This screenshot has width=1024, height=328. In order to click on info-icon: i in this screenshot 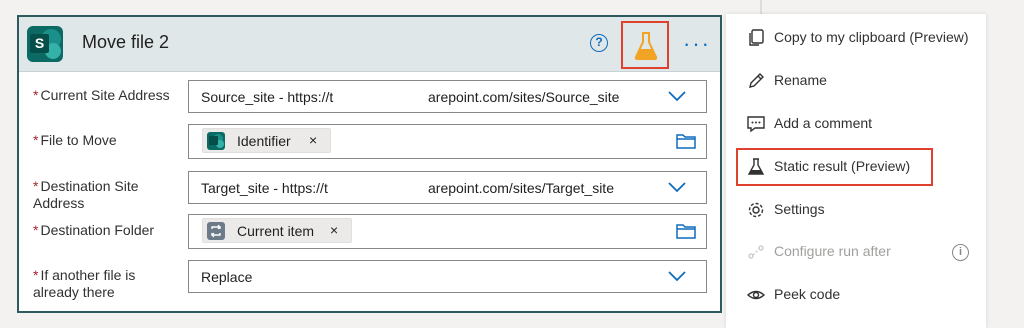, I will do `click(960, 252)`.